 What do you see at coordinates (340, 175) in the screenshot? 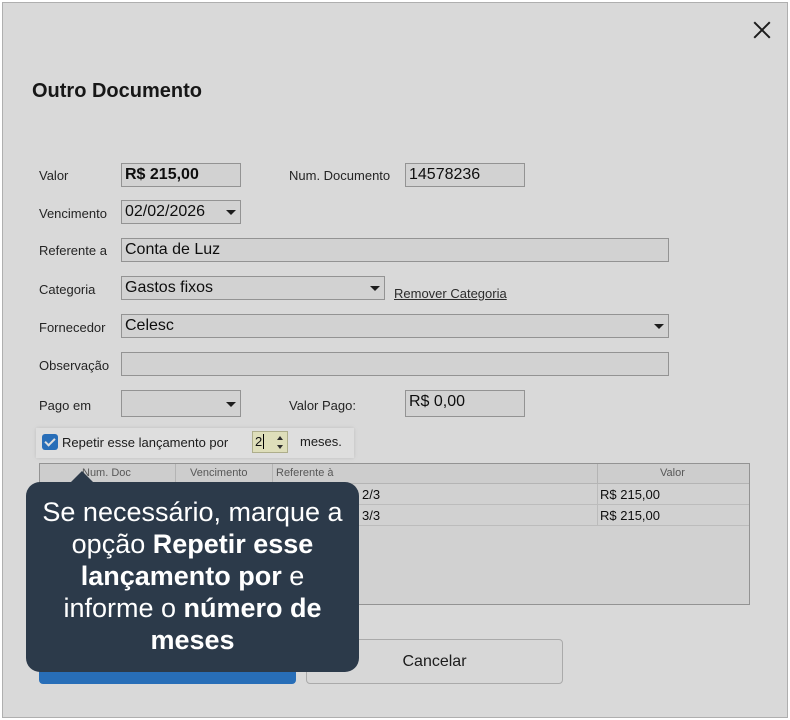
I see `num-documento-label: Num. Documento` at bounding box center [340, 175].